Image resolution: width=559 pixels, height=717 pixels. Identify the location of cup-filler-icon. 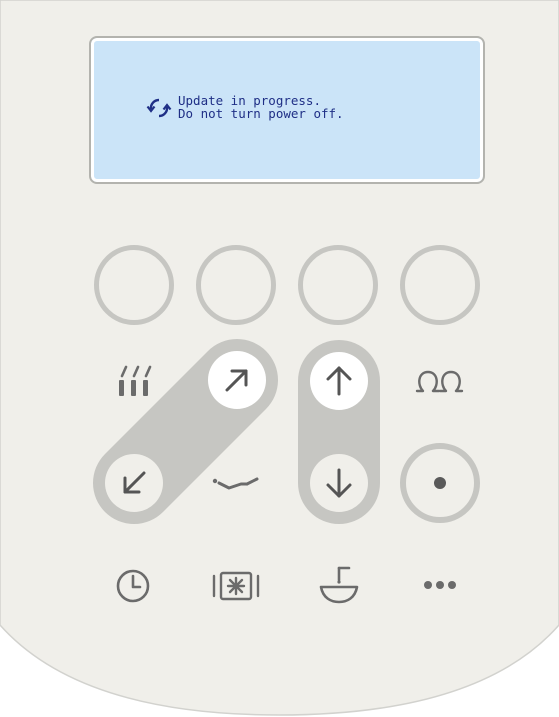
(339, 584).